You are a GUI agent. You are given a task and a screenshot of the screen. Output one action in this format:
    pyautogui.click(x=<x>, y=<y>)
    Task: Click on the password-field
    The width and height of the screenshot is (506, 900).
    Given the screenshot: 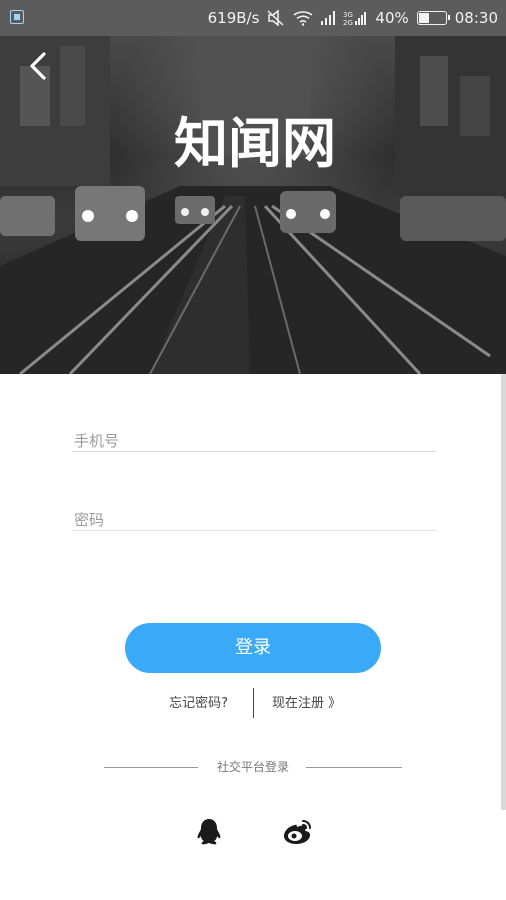 What is the action you would take?
    pyautogui.click(x=255, y=514)
    